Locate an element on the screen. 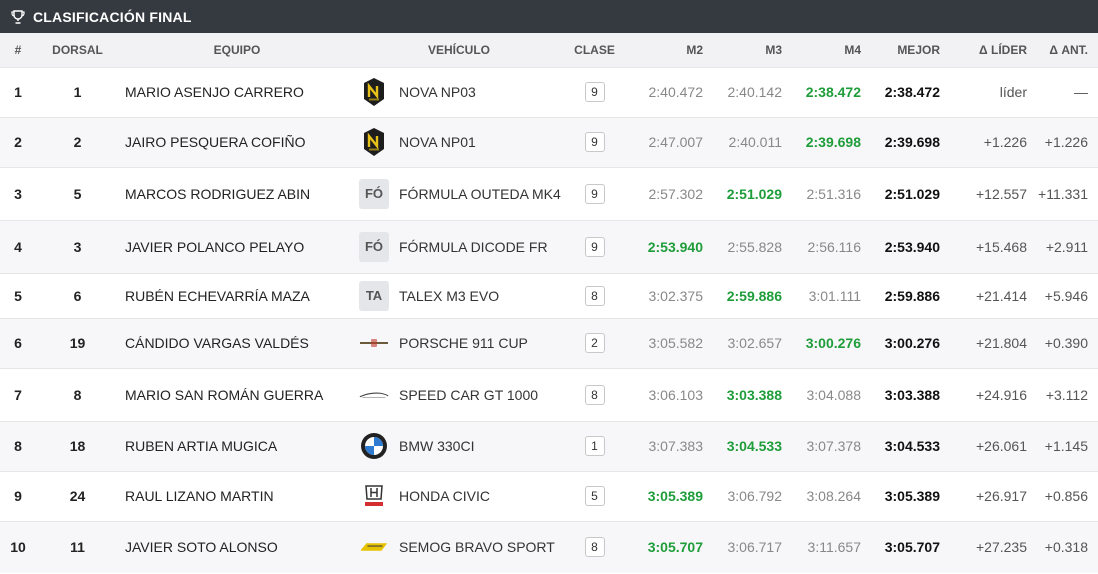 This screenshot has width=1098, height=574. col-header-delta-prev: Δ ANT. is located at coordinates (1067, 50).